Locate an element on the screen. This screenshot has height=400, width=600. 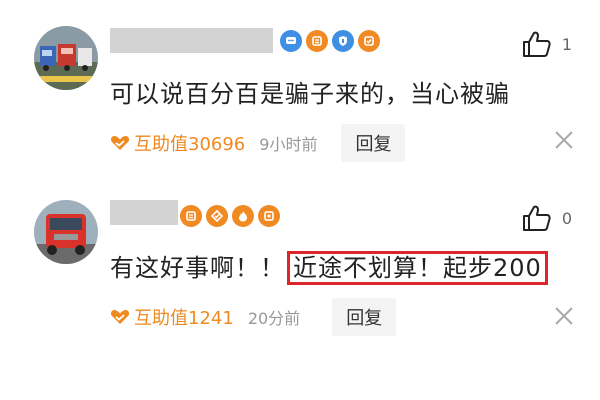
avatar-red-truck-image is located at coordinates (66, 232).